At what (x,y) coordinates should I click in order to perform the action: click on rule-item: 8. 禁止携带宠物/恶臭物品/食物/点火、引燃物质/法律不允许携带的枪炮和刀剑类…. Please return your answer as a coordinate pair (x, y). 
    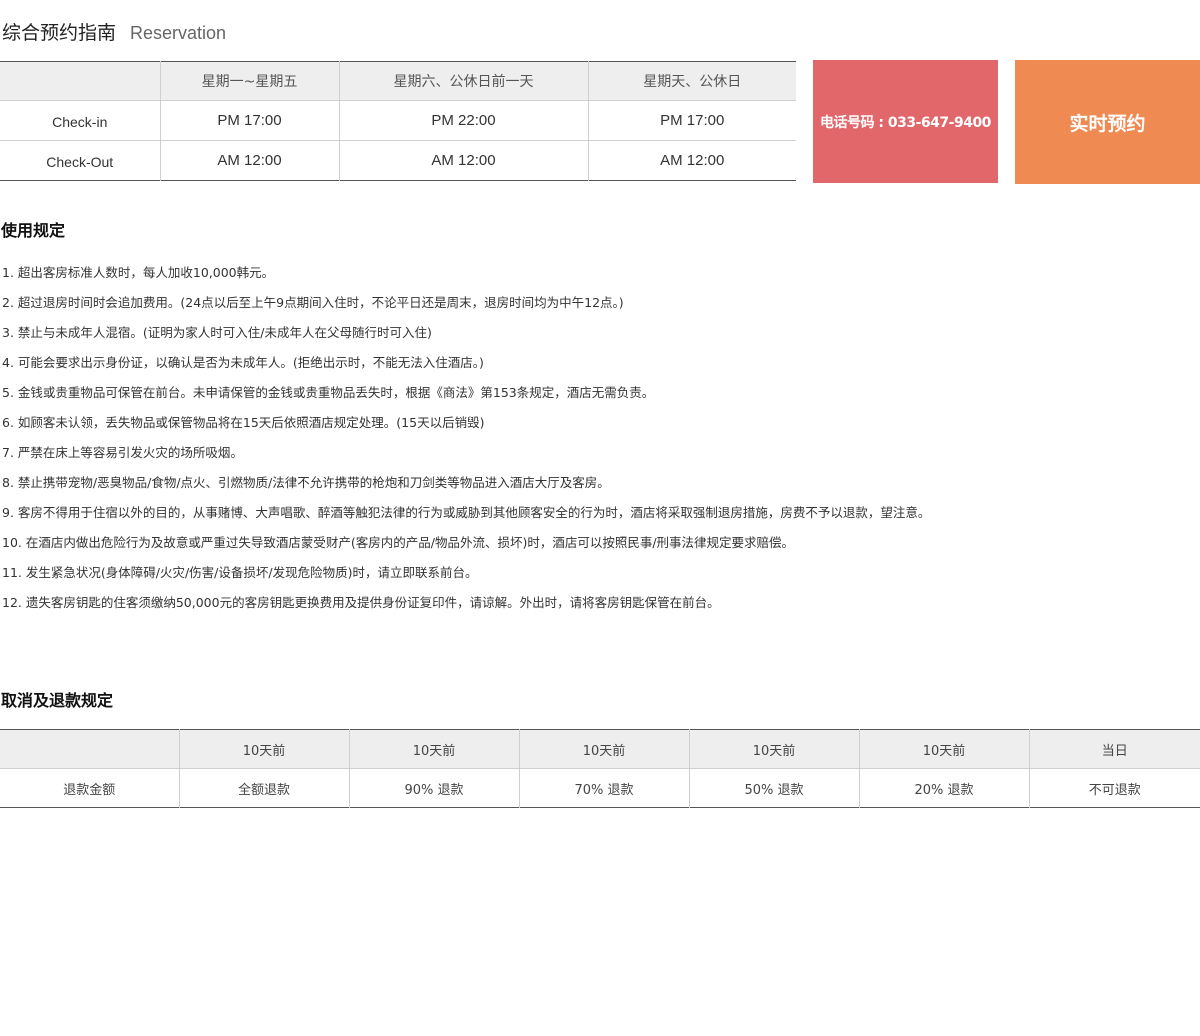
    Looking at the image, I should click on (306, 482).